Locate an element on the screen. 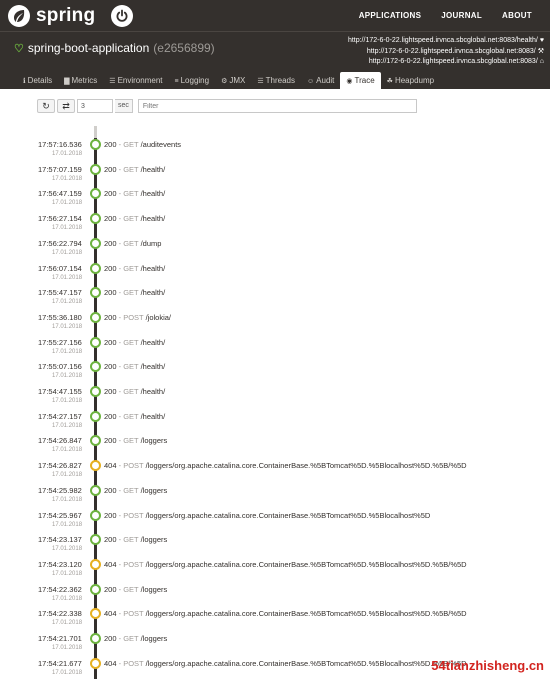 This screenshot has width=550, height=679. trace-time: 17:54:26.827 is located at coordinates (60, 466).